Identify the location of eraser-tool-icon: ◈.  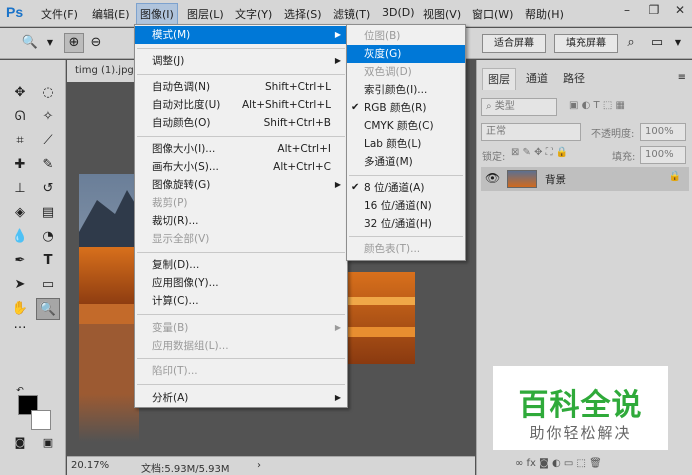
(20, 213).